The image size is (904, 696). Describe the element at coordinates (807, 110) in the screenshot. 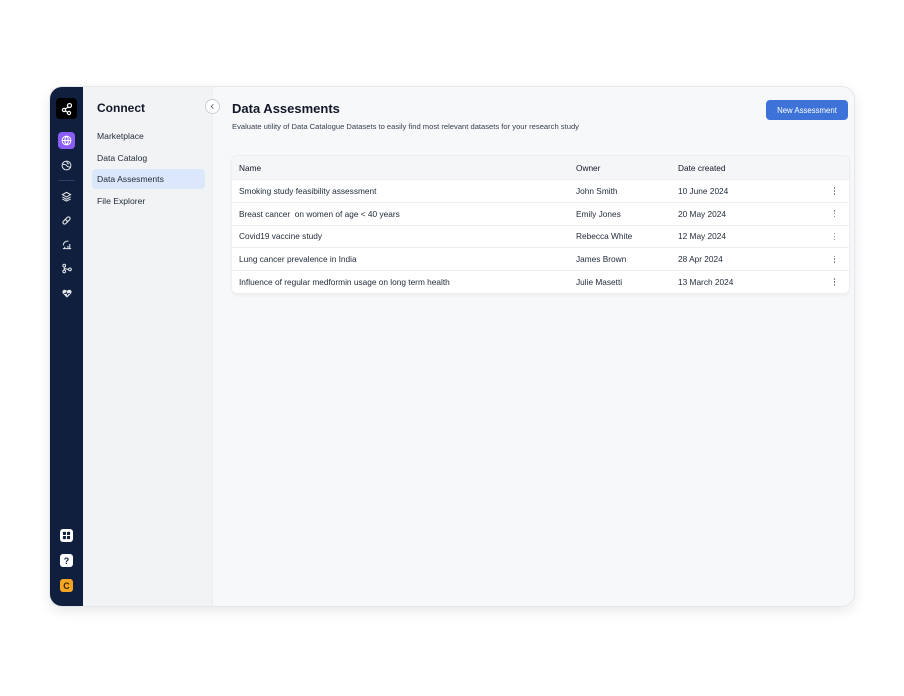

I see `new-assessment-button: New Assessment` at that location.